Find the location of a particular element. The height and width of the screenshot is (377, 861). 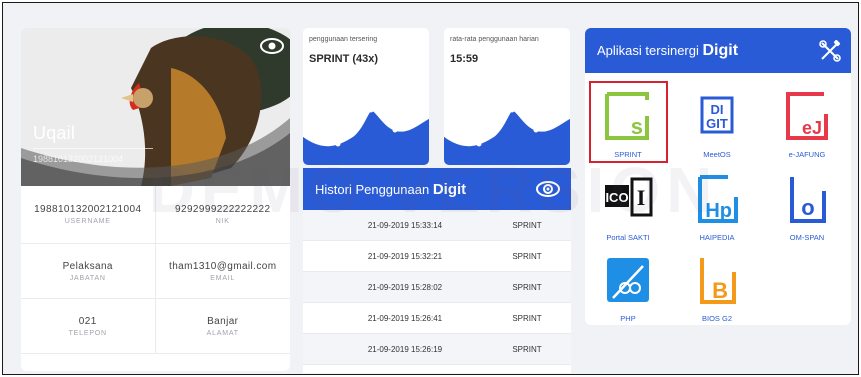

app-label: e-JAFUNG is located at coordinates (807, 154).